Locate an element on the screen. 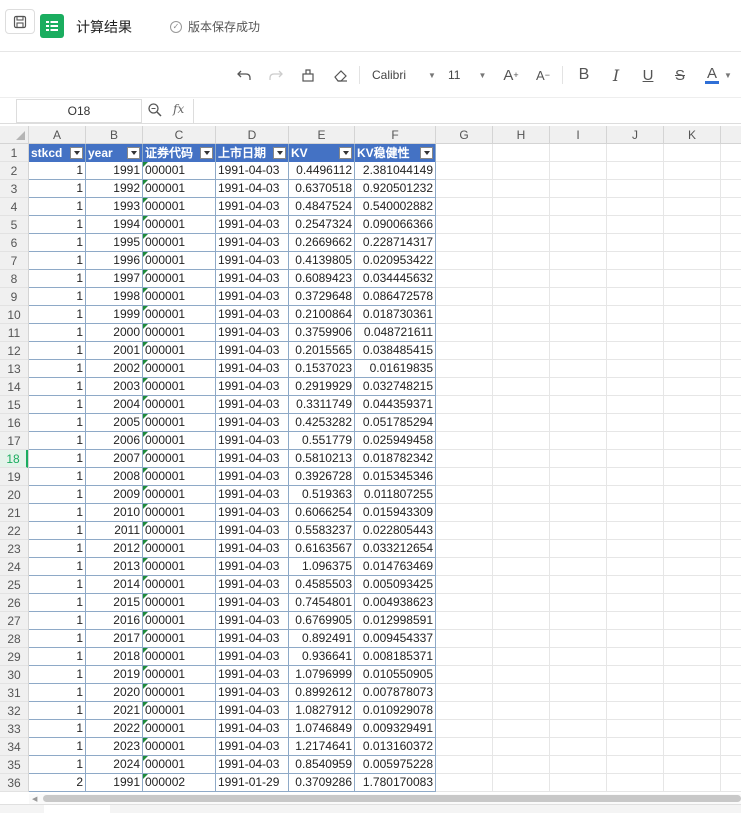 This screenshot has height=813, width=741. field-header-cell: stkcd is located at coordinates (57, 153).